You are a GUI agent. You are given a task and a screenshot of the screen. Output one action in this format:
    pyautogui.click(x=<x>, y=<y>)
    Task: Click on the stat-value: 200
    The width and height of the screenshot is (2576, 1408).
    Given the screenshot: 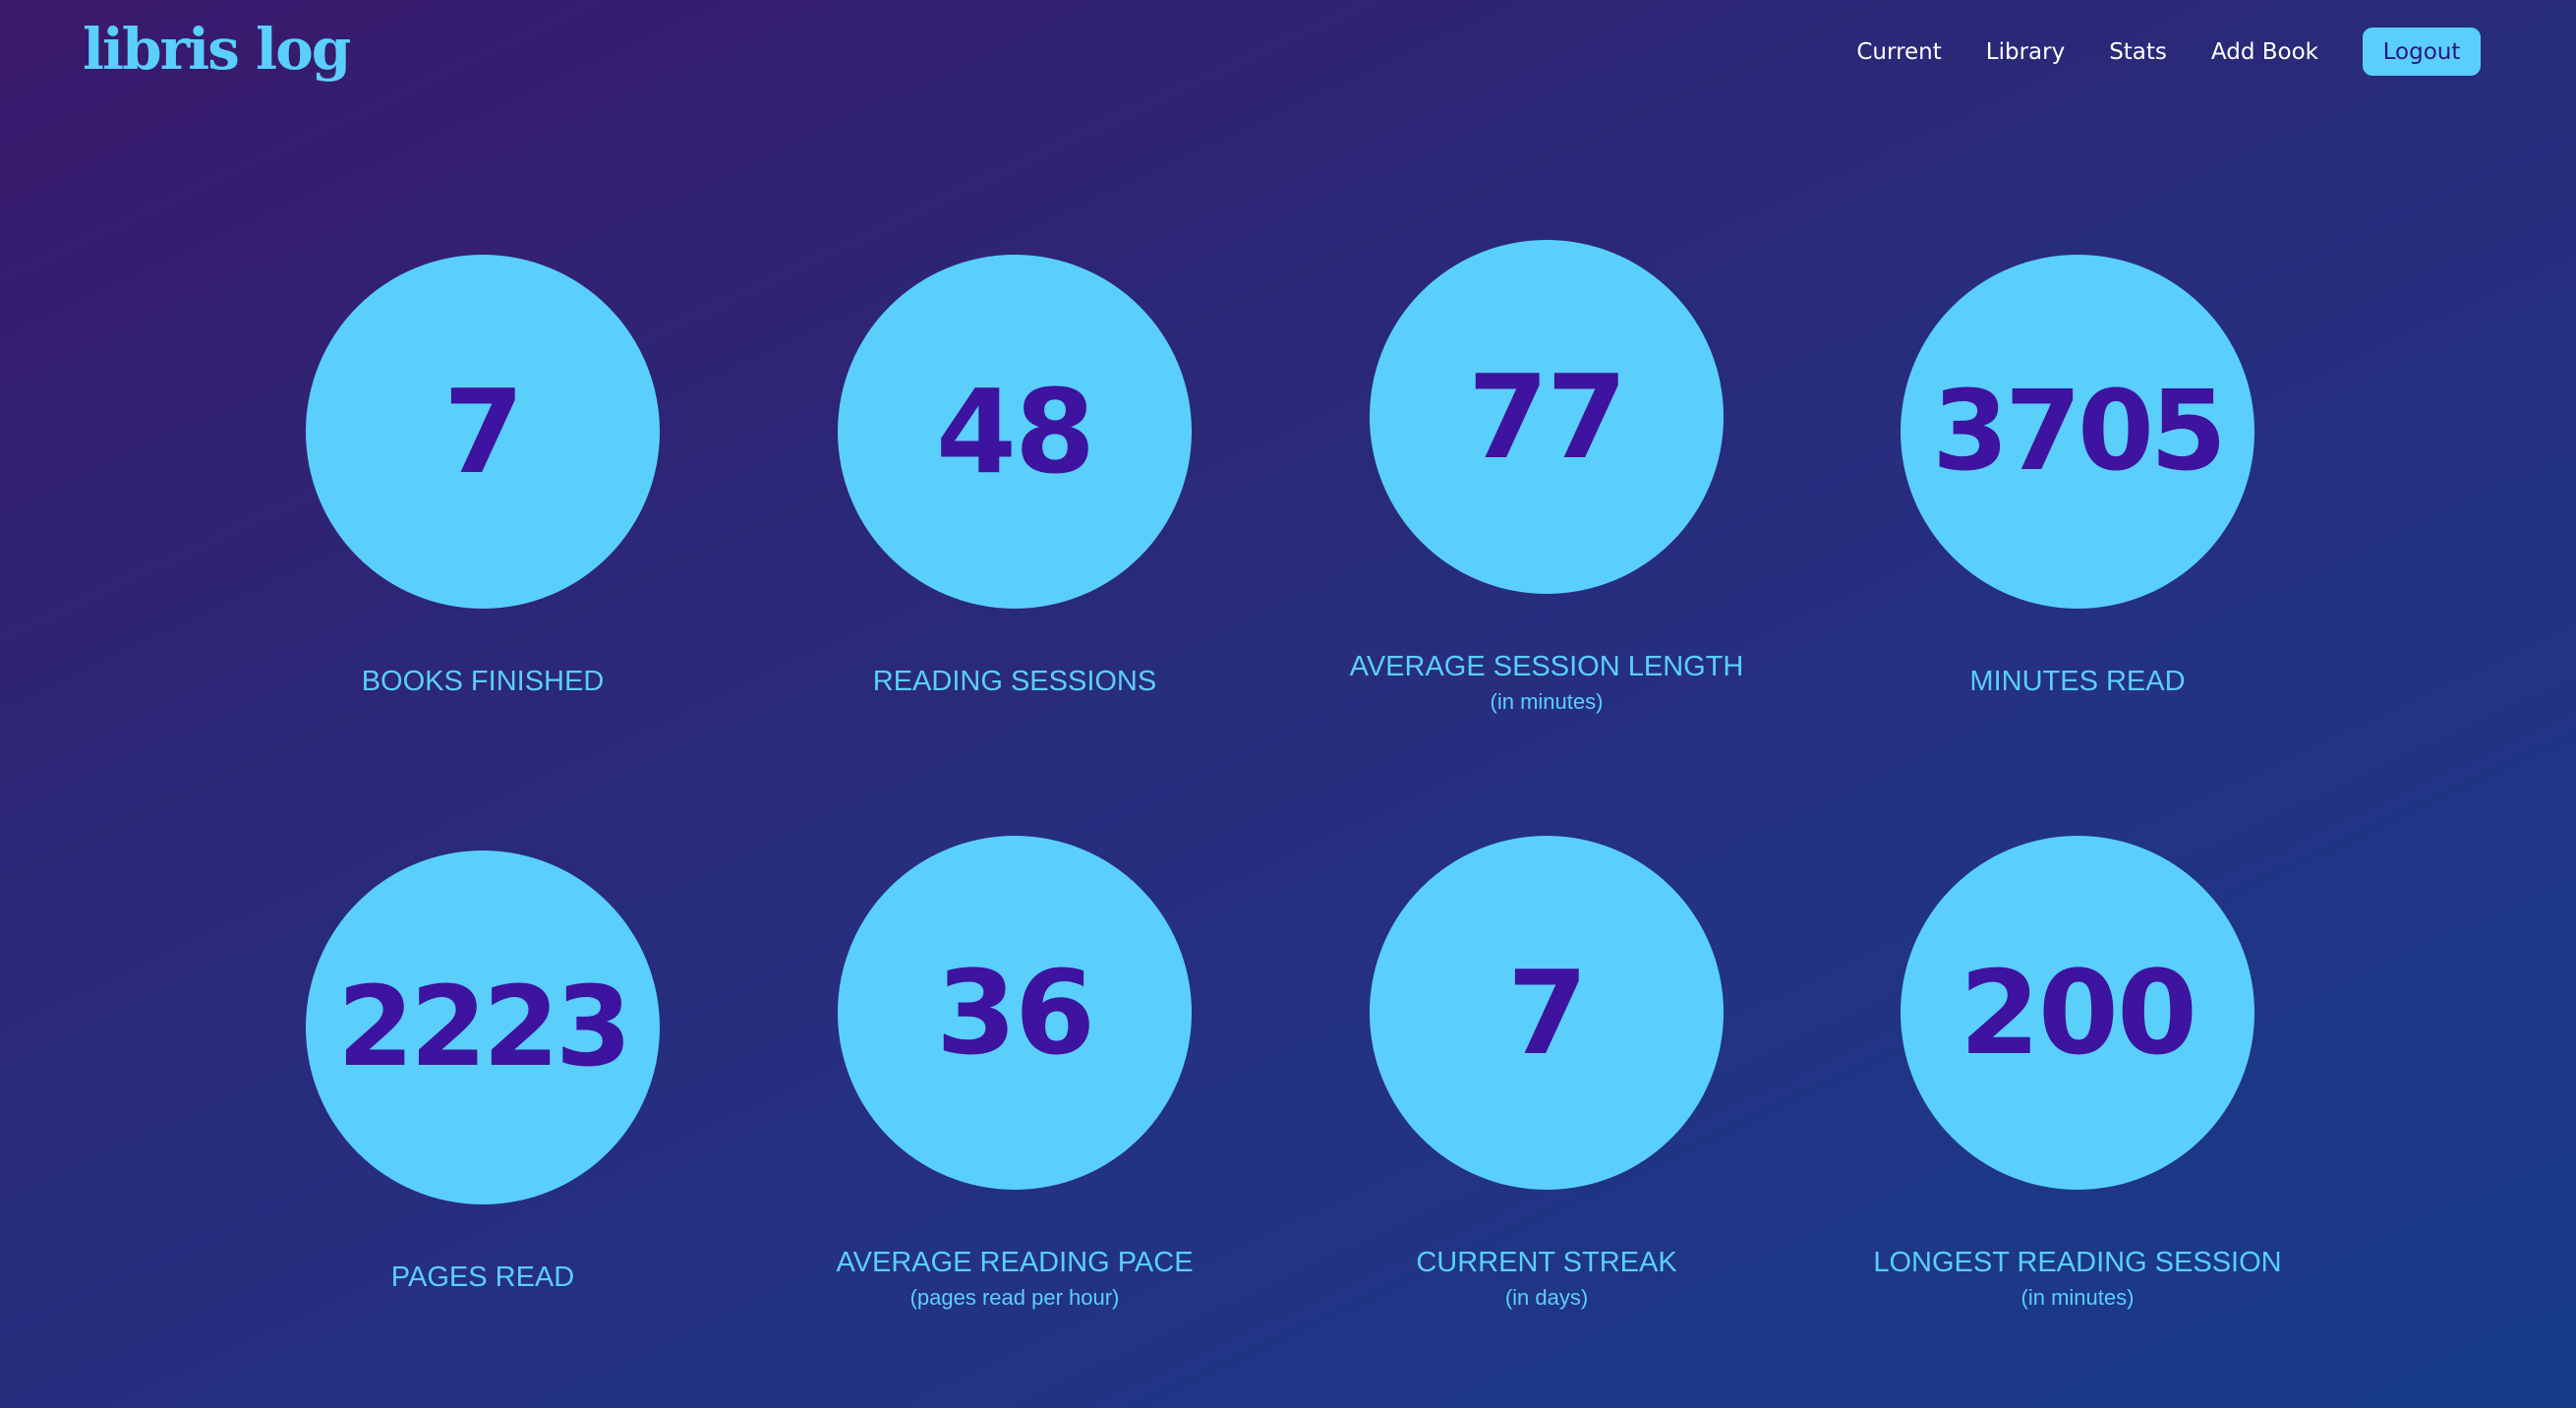 What is the action you would take?
    pyautogui.click(x=2078, y=1013)
    